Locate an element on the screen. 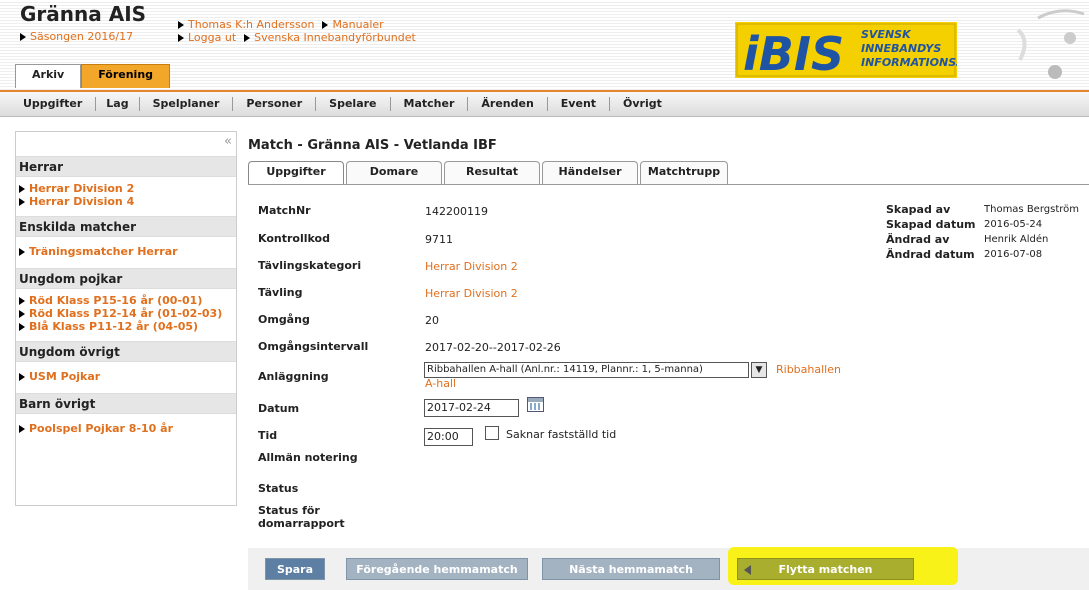  svg-text: INFORMATIONSSYSTEM is located at coordinates (909, 62).